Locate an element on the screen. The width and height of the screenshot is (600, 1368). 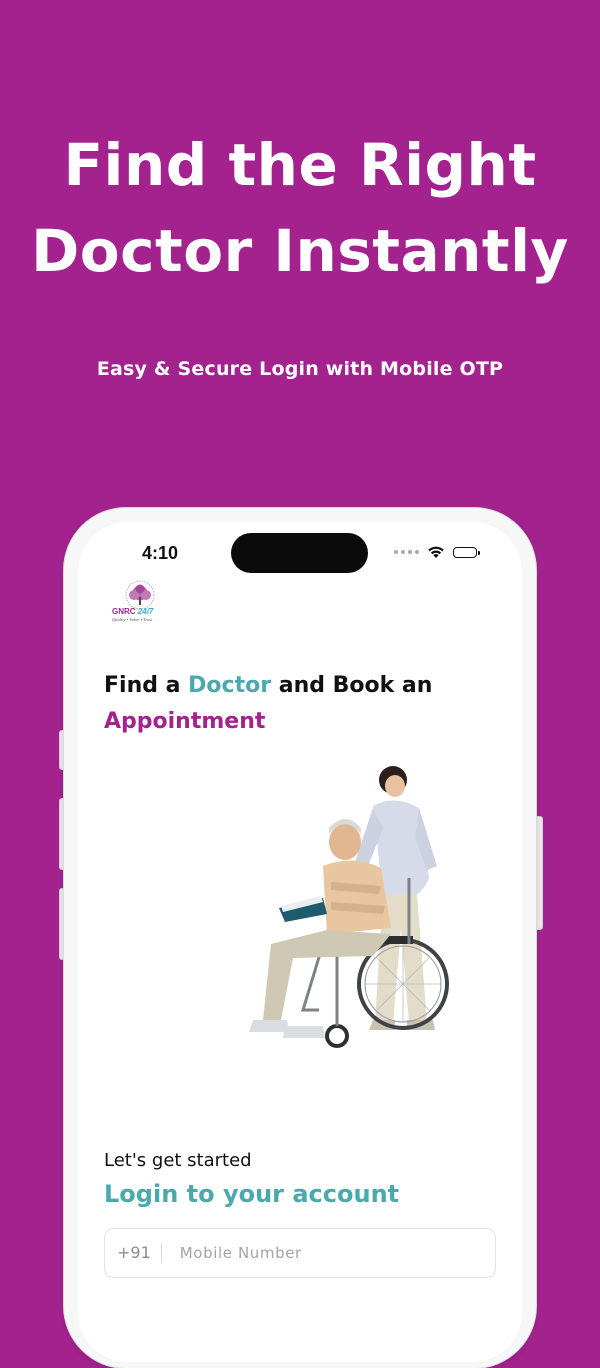
promo-headline-line1: Find the Right is located at coordinates (300, 165).